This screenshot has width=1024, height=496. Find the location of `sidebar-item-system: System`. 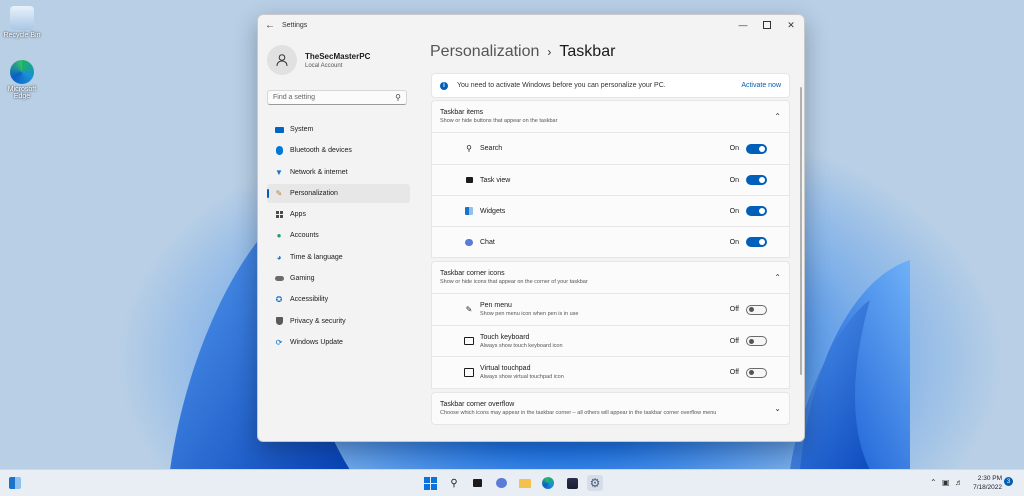

sidebar-item-system: System is located at coordinates (338, 129).